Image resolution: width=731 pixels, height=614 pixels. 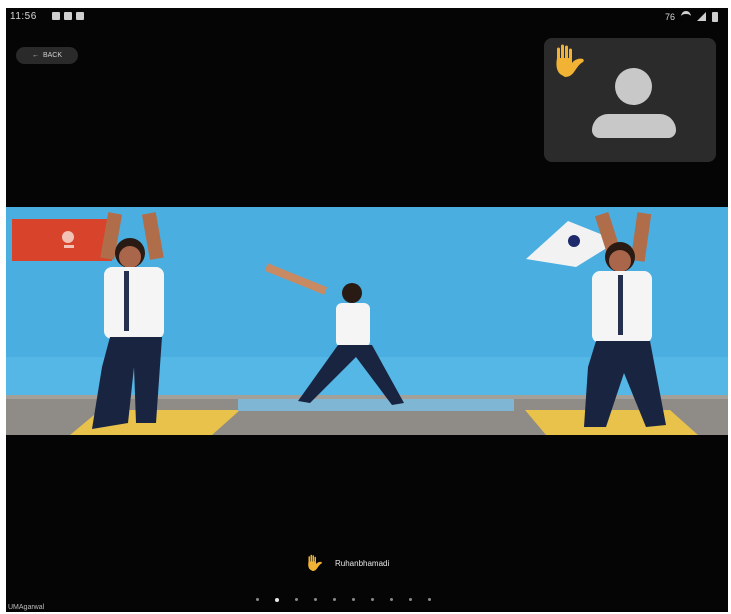 I want to click on status-time: 11:56, so click(x=23, y=16).